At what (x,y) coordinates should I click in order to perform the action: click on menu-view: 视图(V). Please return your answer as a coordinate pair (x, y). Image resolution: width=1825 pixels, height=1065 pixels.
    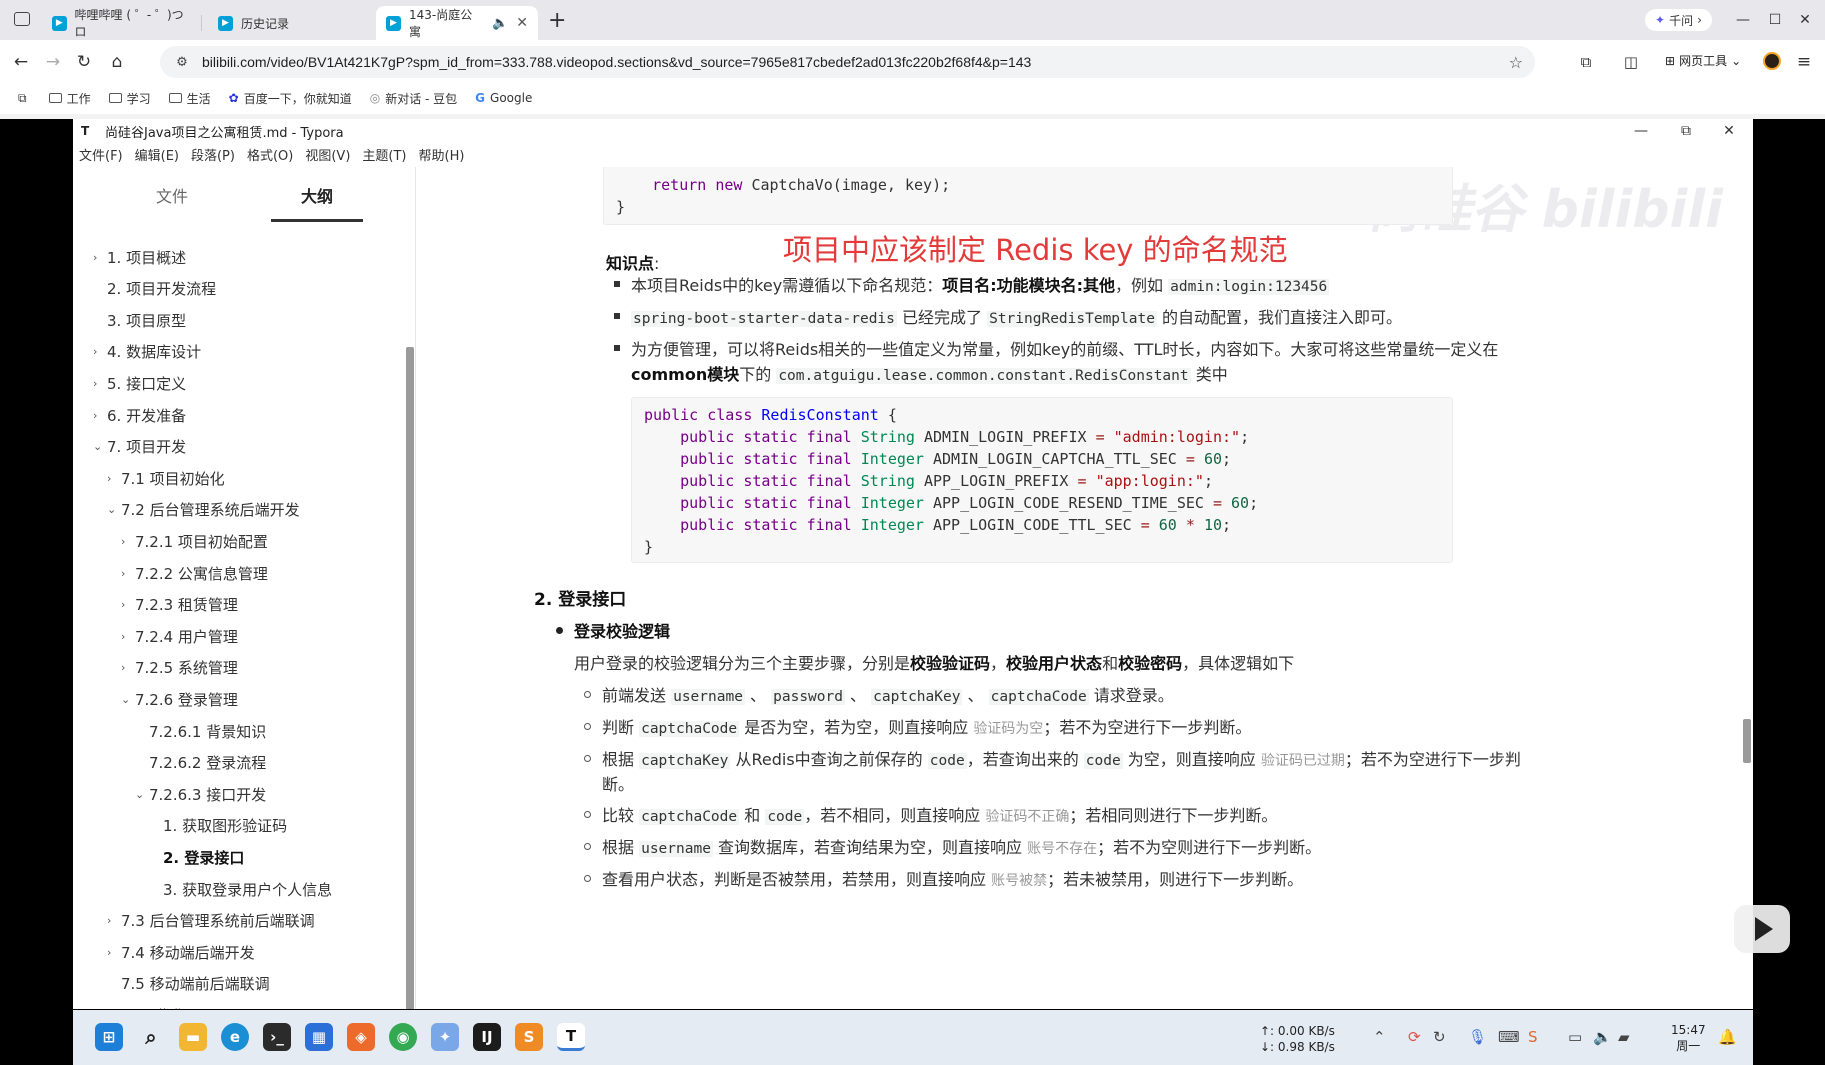
    Looking at the image, I should click on (327, 156).